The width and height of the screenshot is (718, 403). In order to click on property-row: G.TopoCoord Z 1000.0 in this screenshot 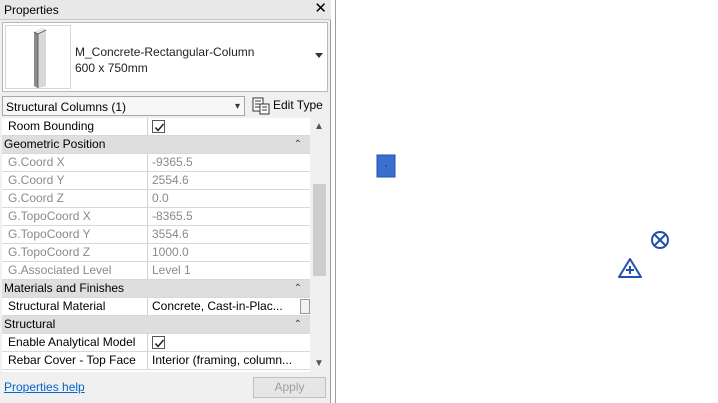, I will do `click(156, 253)`.